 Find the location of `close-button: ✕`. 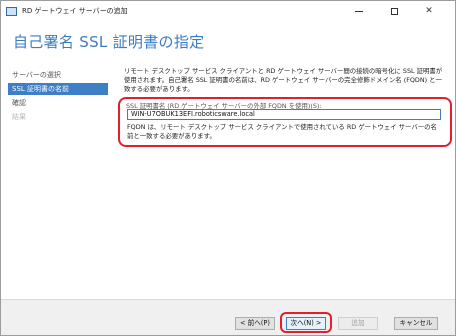

close-button: ✕ is located at coordinates (429, 11).